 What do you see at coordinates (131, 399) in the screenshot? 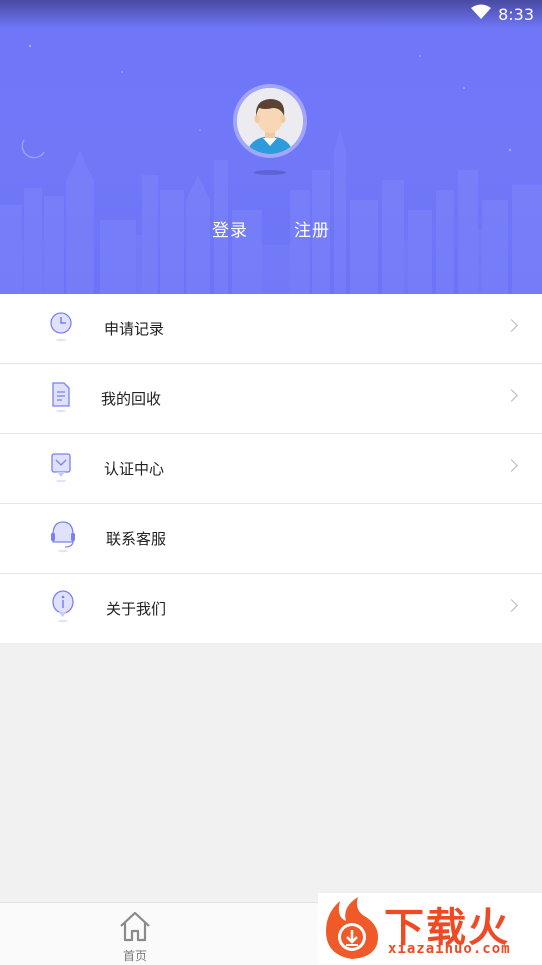
I see `menu-item-label: 我的回收` at bounding box center [131, 399].